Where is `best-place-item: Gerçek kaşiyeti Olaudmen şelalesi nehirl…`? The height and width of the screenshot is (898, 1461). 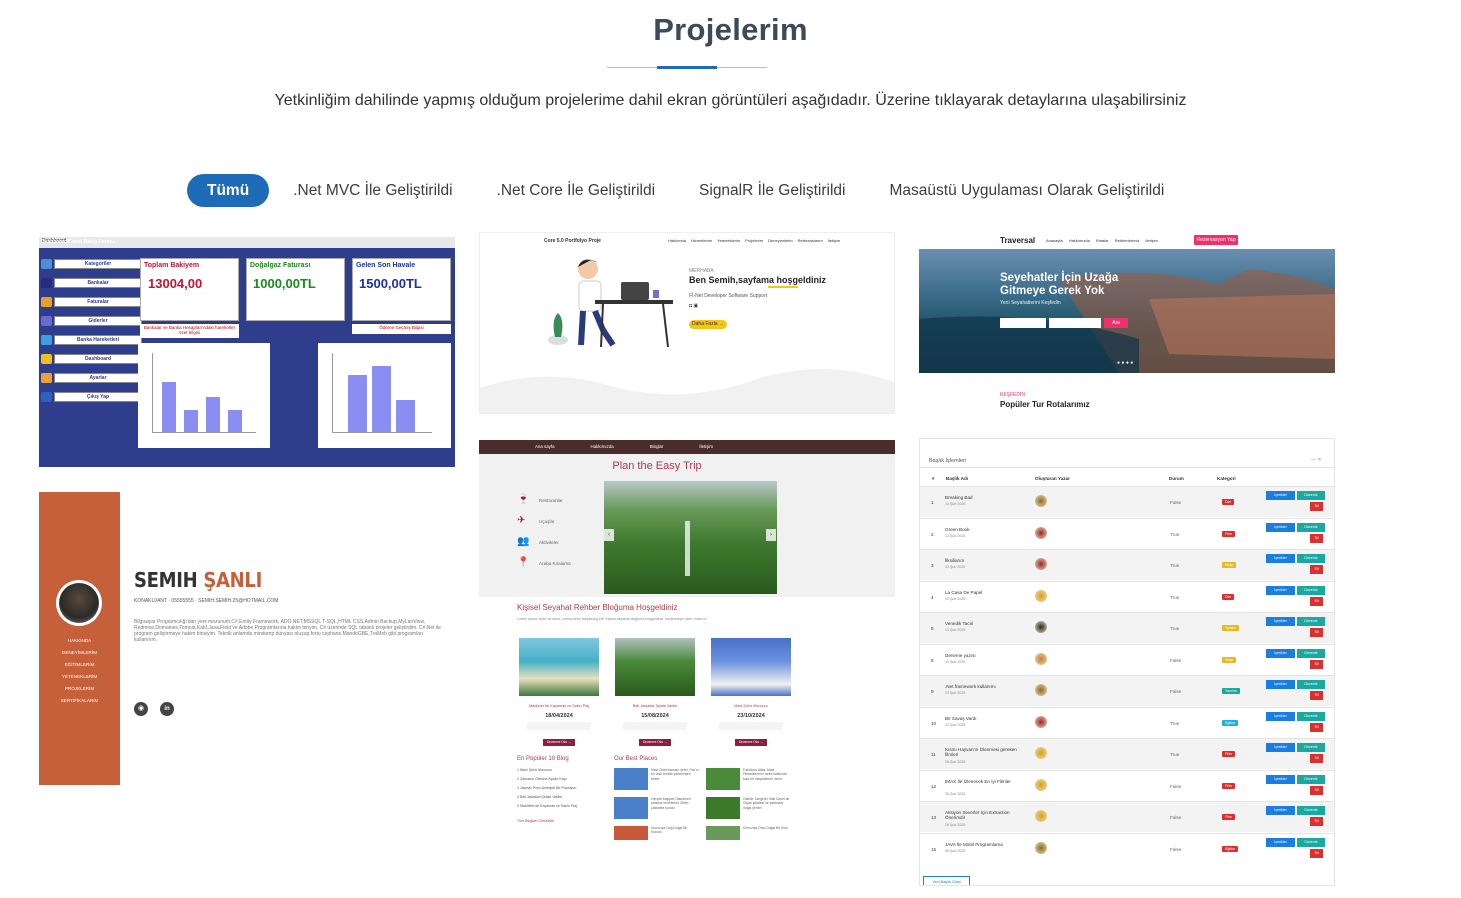 best-place-item: Gerçek kaşiyeti Olaudmen şelalesi nehirl… is located at coordinates (658, 809).